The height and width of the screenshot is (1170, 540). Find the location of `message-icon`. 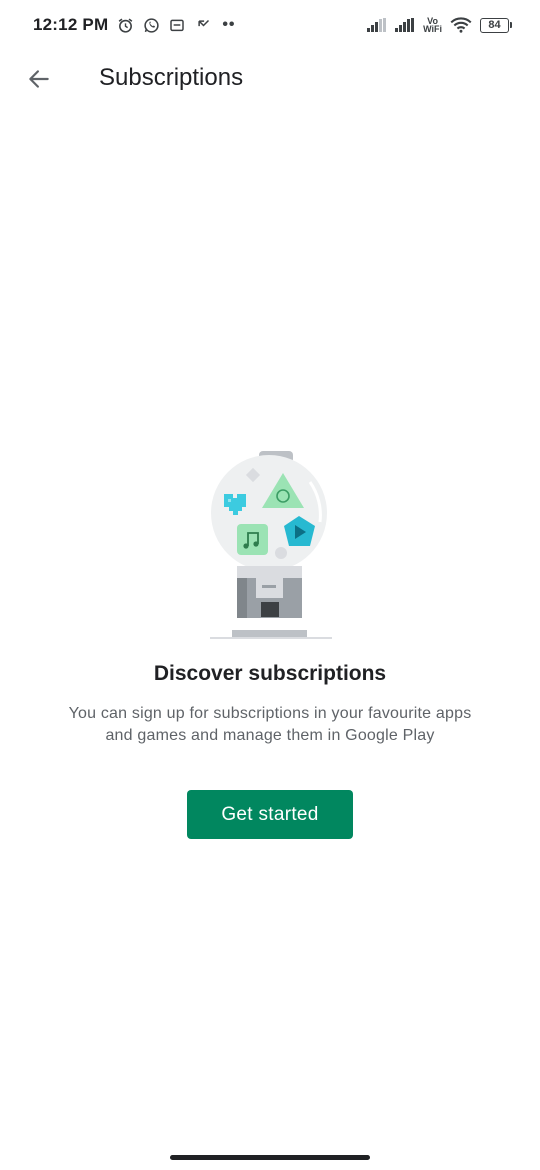

message-icon is located at coordinates (177, 25).